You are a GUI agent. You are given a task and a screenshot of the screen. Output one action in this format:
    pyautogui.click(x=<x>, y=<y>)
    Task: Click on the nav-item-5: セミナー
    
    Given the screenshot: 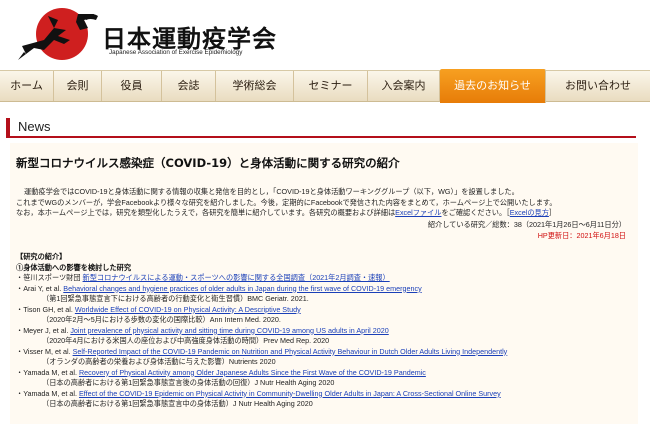 What is the action you would take?
    pyautogui.click(x=331, y=86)
    